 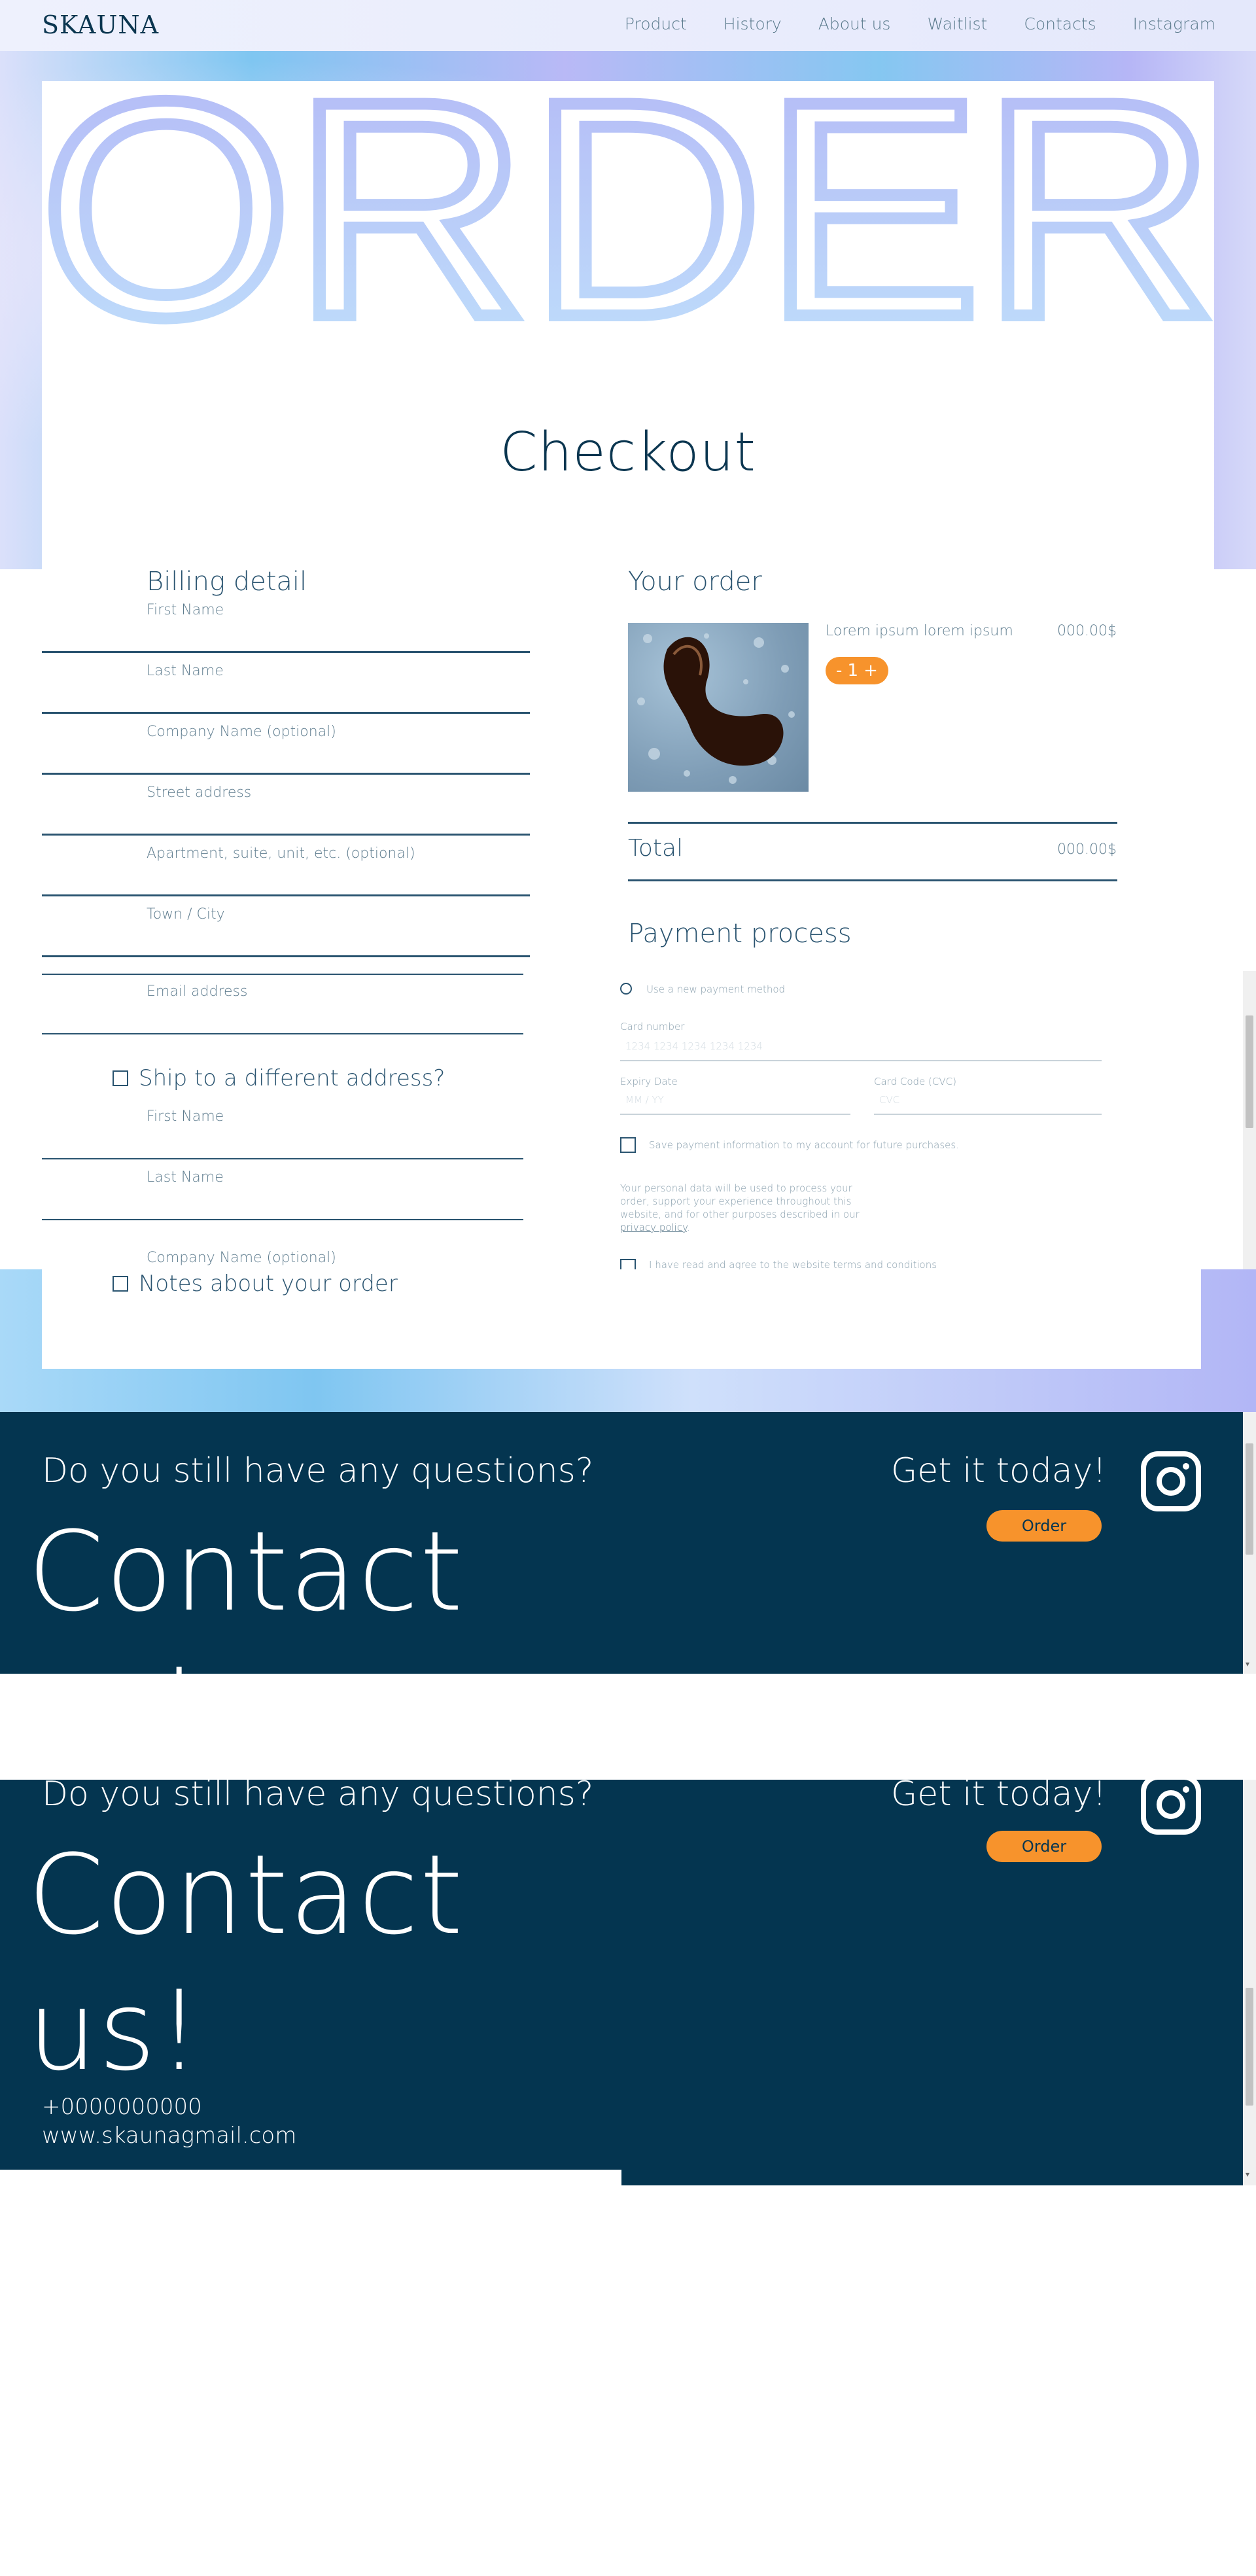 What do you see at coordinates (853, 670) in the screenshot?
I see `qty-value: 1` at bounding box center [853, 670].